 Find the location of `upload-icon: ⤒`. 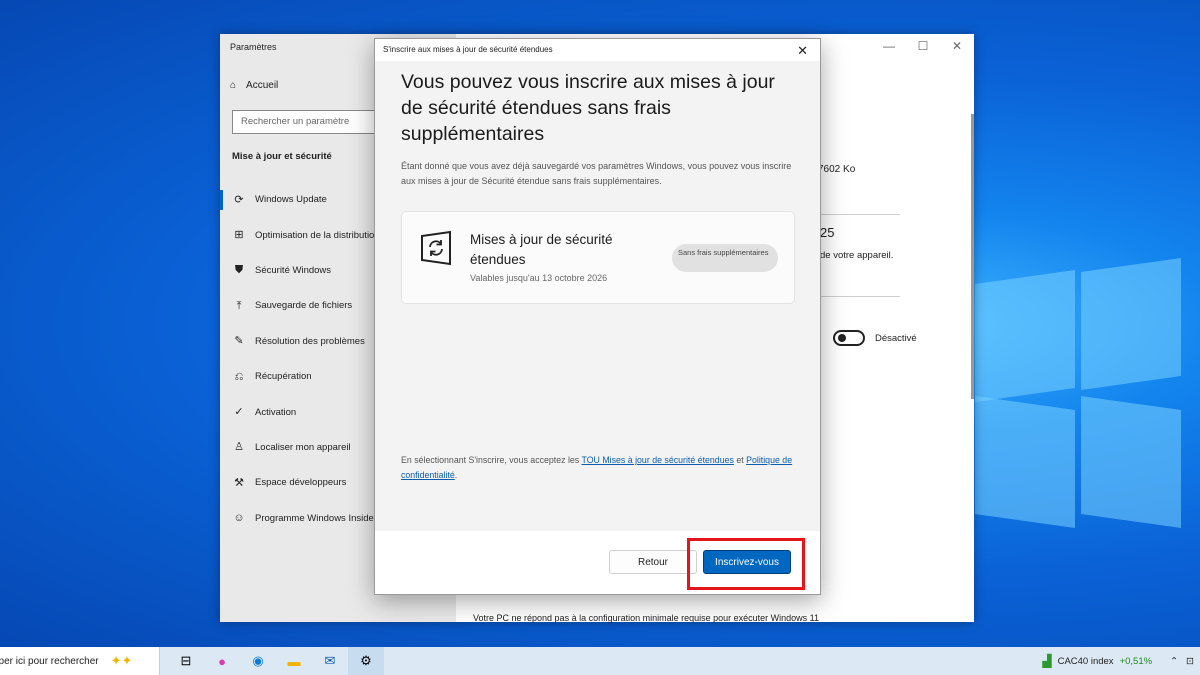

upload-icon: ⤒ is located at coordinates (239, 305).